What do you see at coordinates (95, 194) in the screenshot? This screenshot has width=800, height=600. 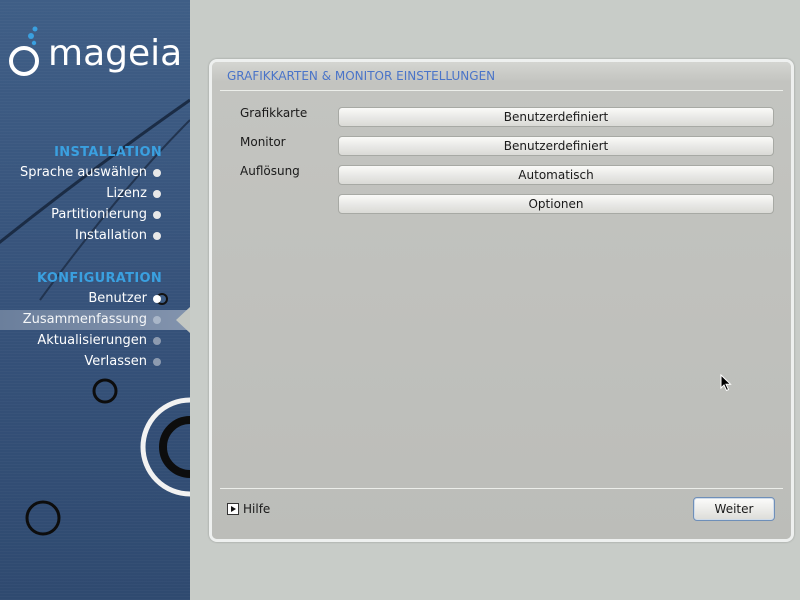 I see `sidebar-item-license: Lizenz` at bounding box center [95, 194].